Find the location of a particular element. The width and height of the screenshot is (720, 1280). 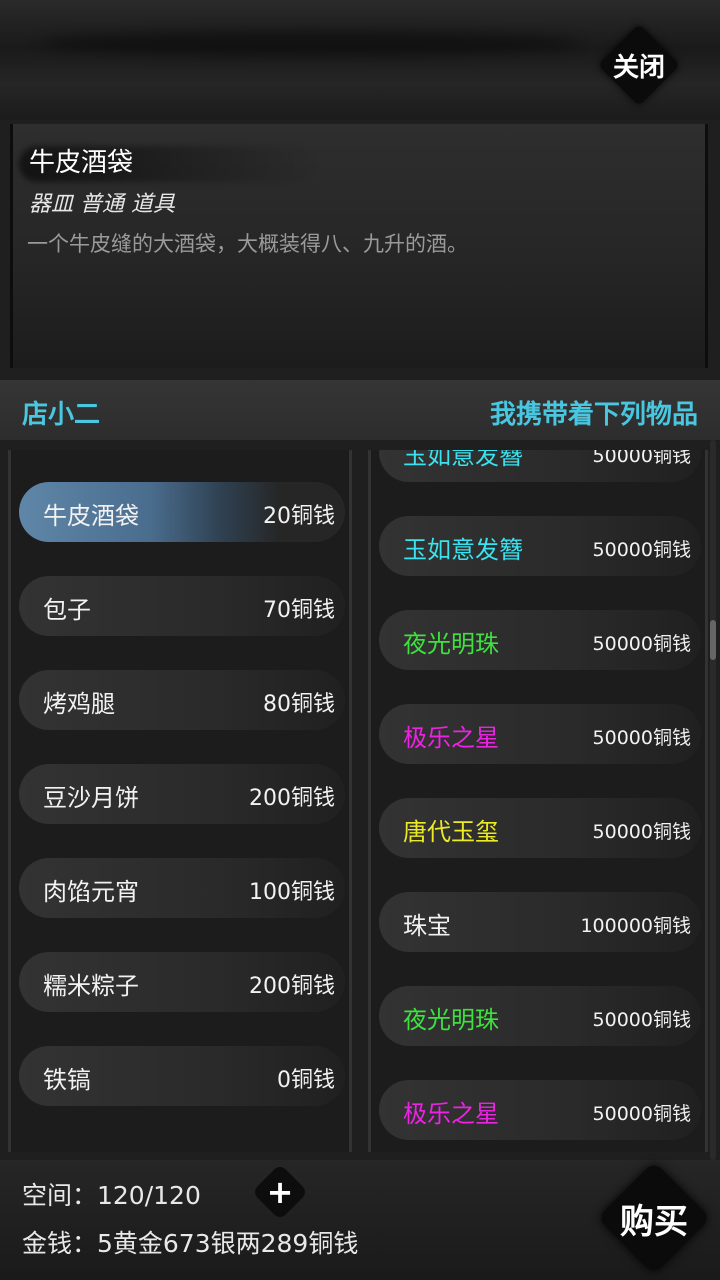

shop-item-name: 肉馅元宵 is located at coordinates (91, 892).